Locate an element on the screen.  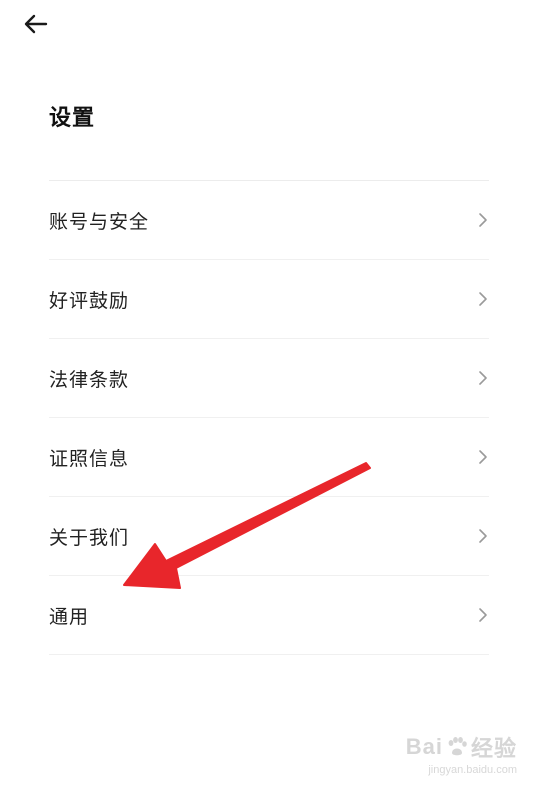
paw-icon is located at coordinates (457, 746).